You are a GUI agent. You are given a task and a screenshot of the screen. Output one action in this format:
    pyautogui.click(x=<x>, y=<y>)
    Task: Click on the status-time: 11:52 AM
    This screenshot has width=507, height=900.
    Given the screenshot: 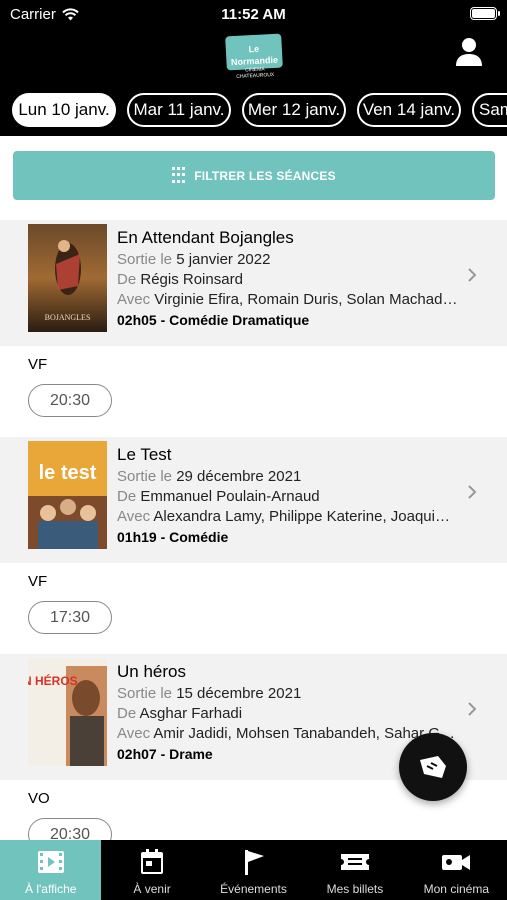 What is the action you would take?
    pyautogui.click(x=253, y=14)
    